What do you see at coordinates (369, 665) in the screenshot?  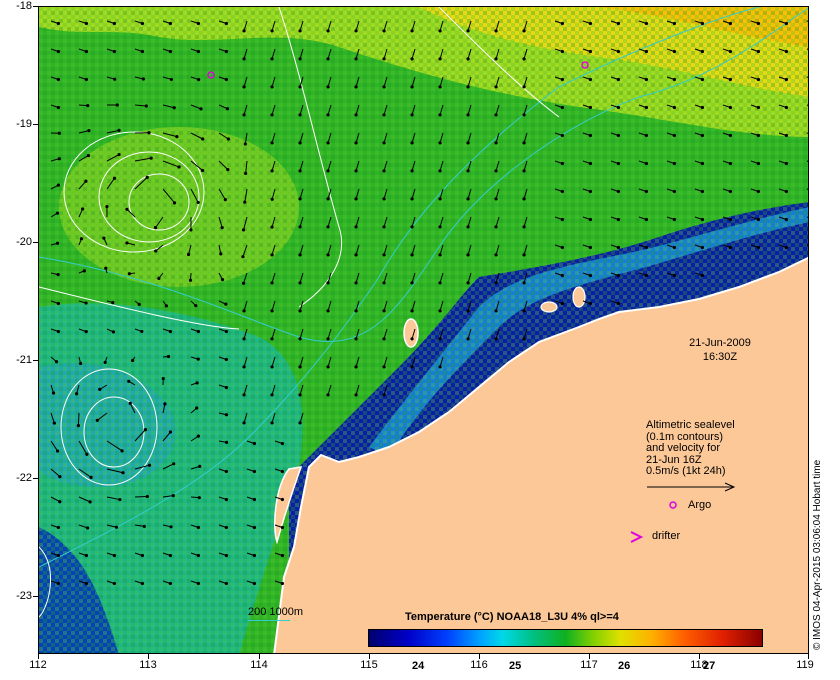 I see `x-axis-label: 115` at bounding box center [369, 665].